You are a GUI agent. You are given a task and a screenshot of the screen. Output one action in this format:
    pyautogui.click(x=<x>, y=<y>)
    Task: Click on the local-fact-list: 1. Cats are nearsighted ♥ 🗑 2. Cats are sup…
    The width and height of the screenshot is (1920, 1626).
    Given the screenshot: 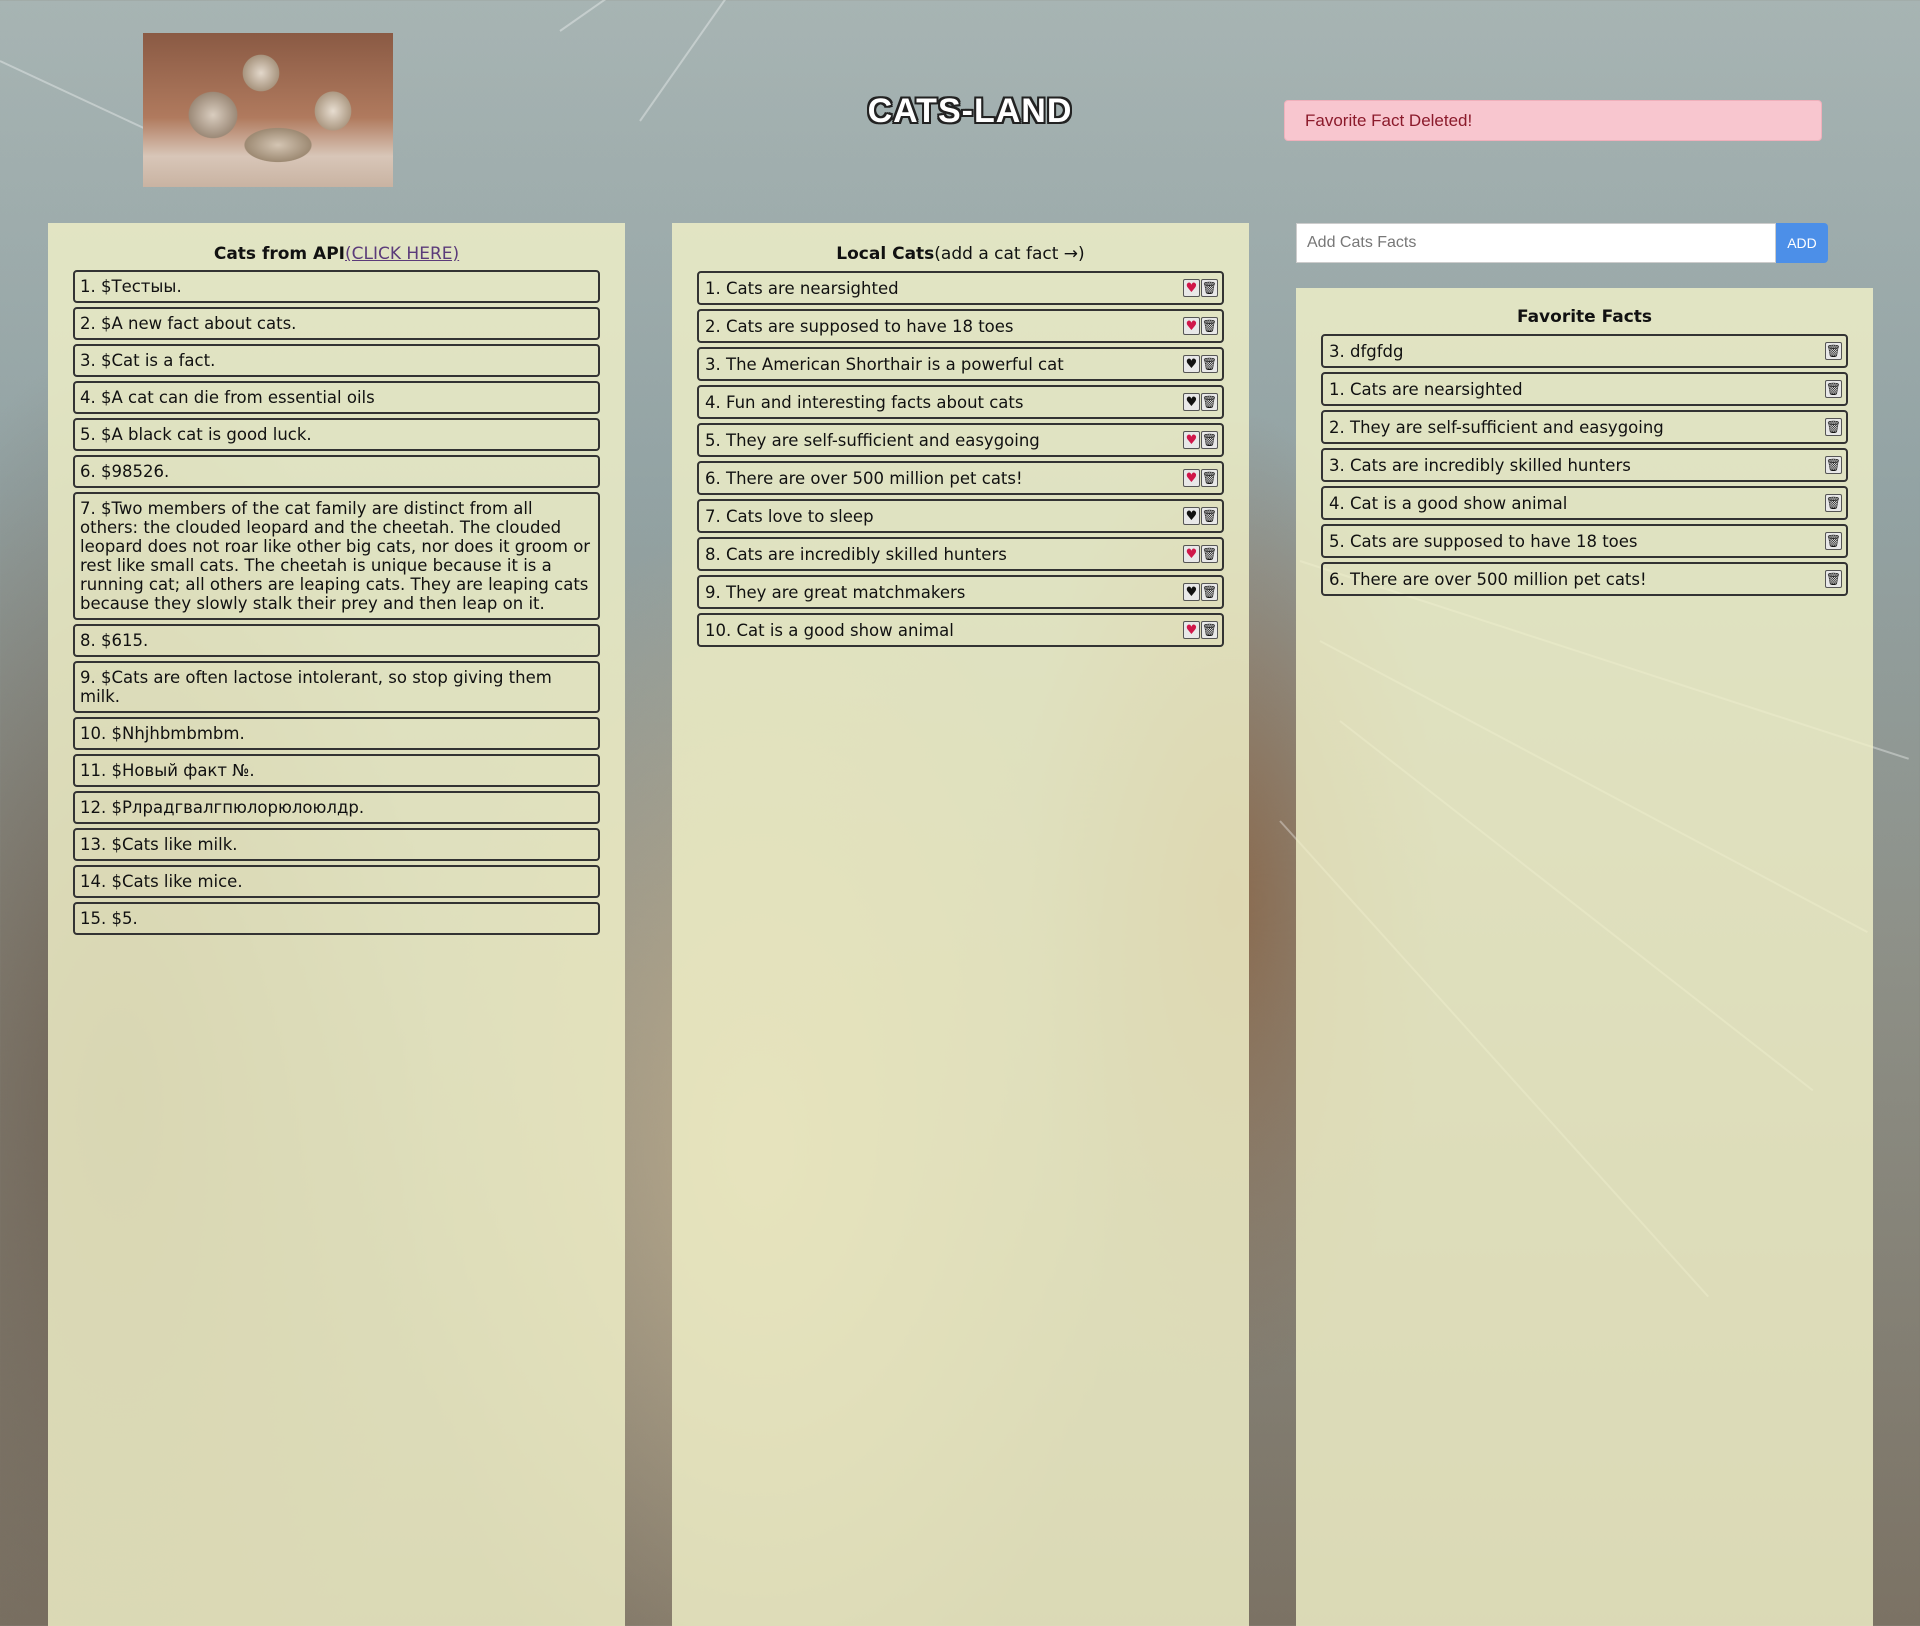 What is the action you would take?
    pyautogui.click(x=960, y=459)
    